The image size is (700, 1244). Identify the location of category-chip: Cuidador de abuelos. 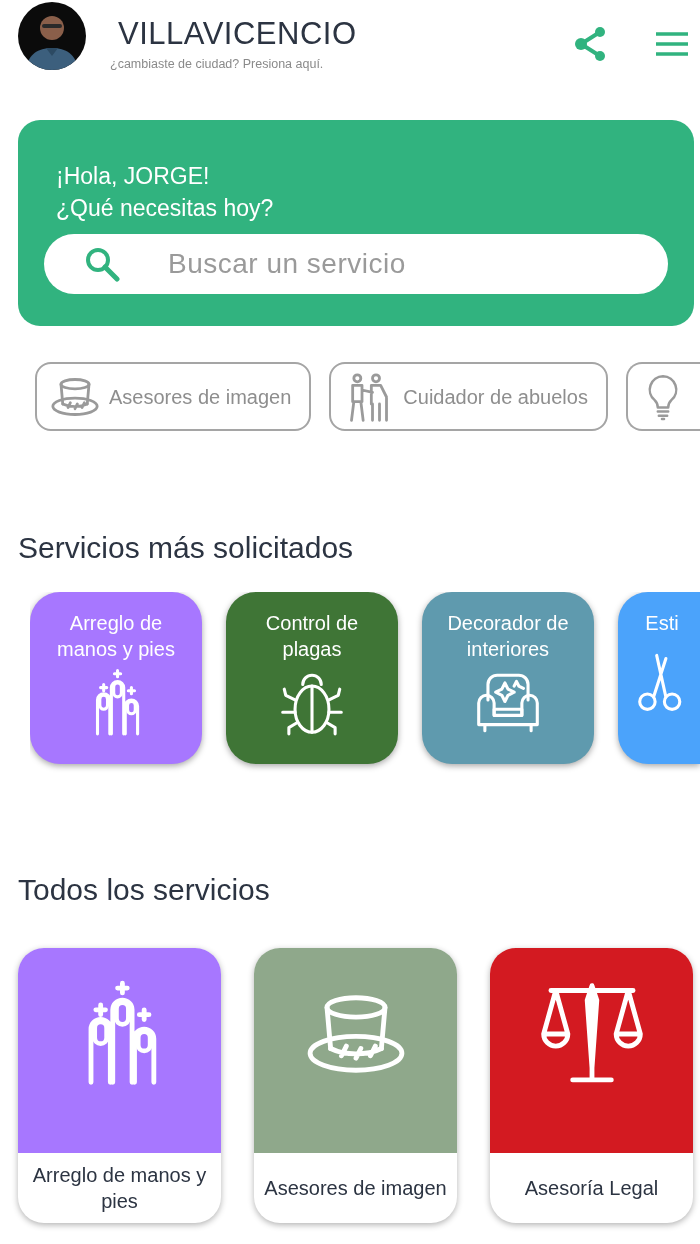
(468, 396).